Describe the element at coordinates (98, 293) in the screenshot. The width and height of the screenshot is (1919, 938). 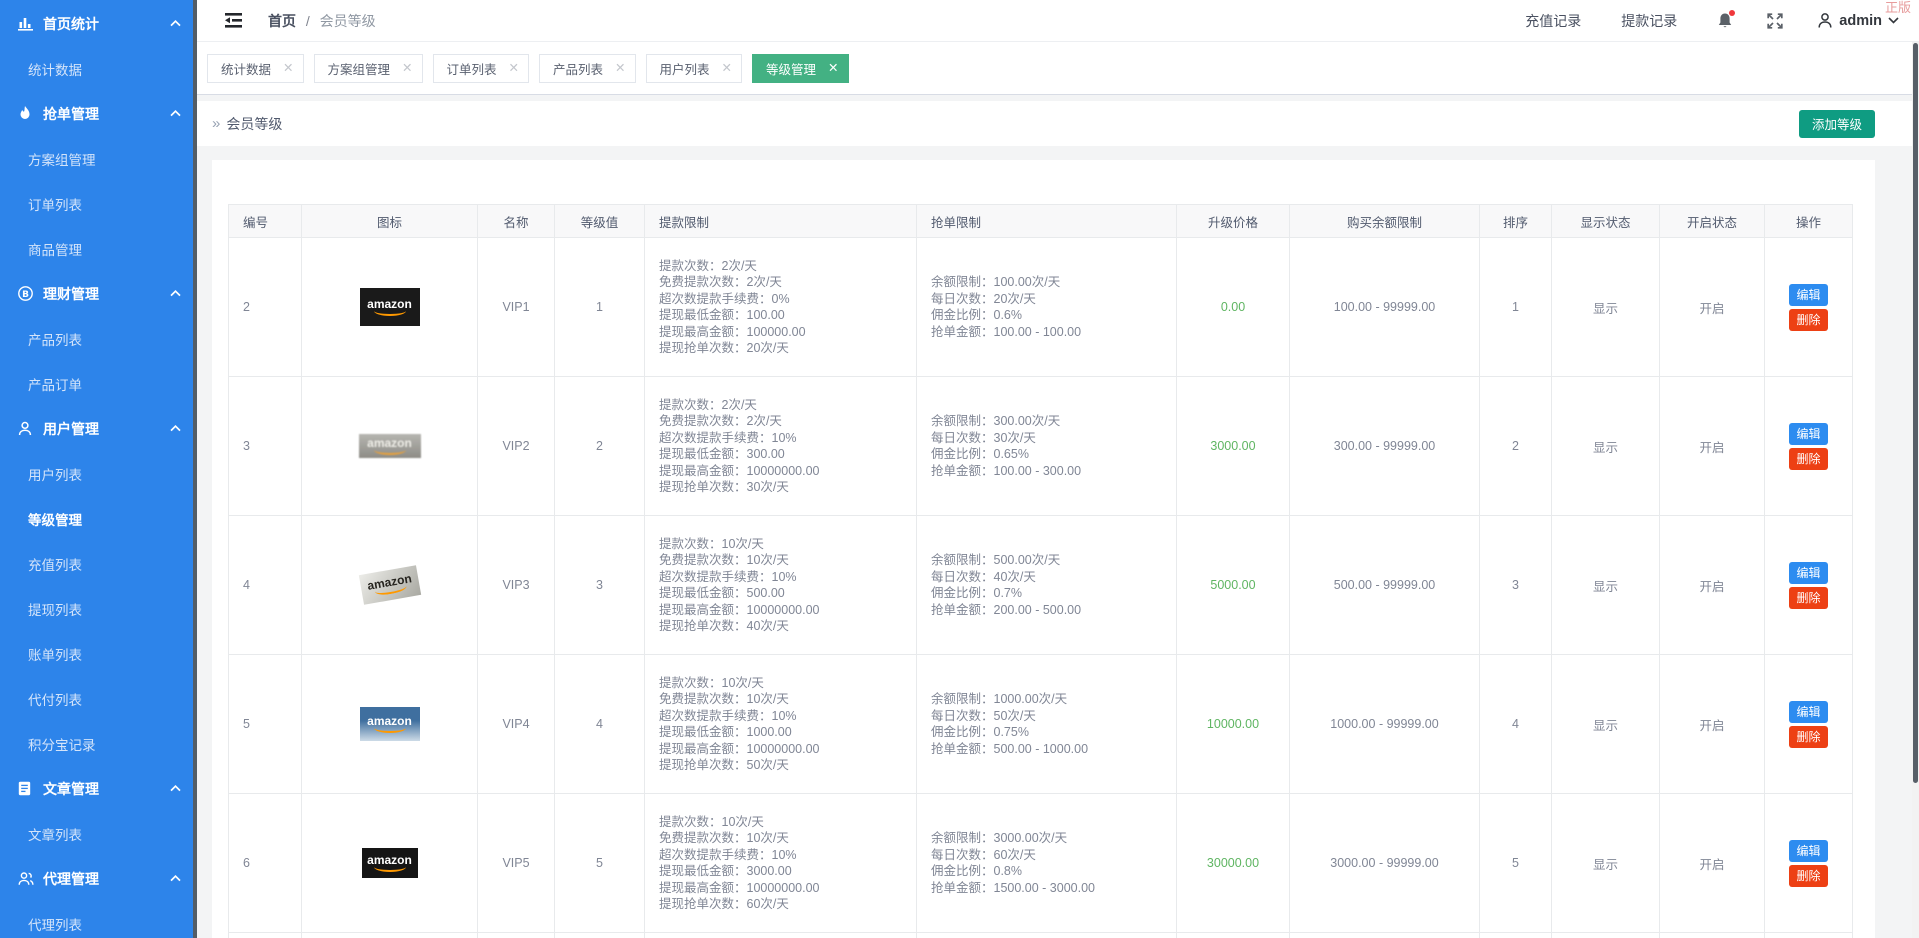
I see `sidebar-section-2: B 理财管理` at that location.